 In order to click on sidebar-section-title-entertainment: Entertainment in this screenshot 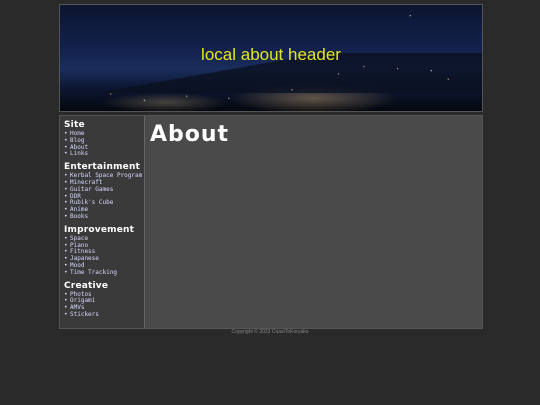, I will do `click(102, 167)`.